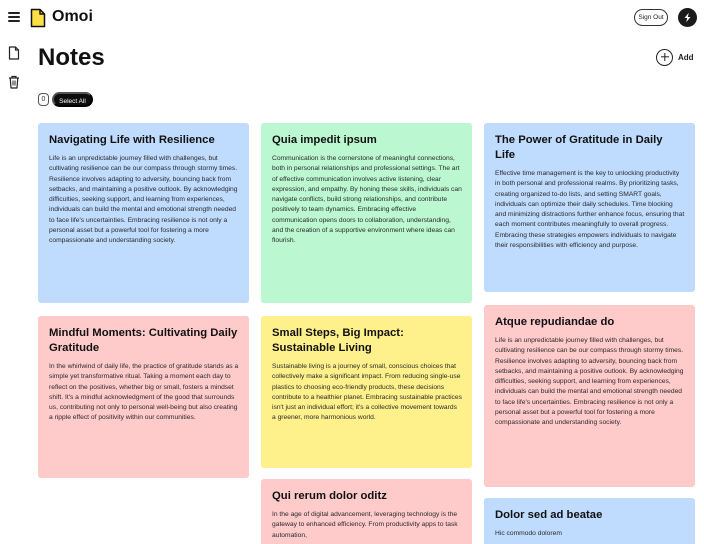  I want to click on trash-icon, so click(14, 82).